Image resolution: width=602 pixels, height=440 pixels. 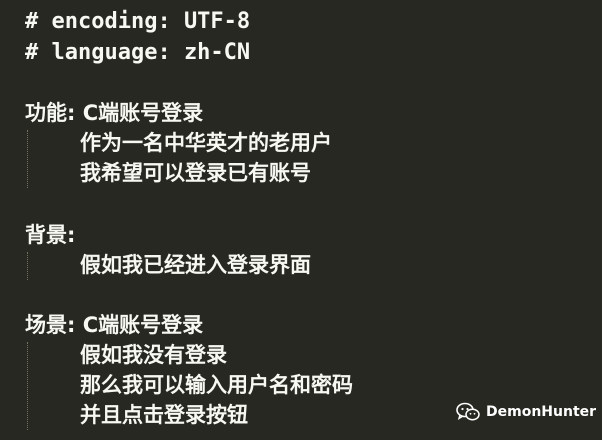 I want to click on watermark-text: DemonHunter, so click(x=541, y=412).